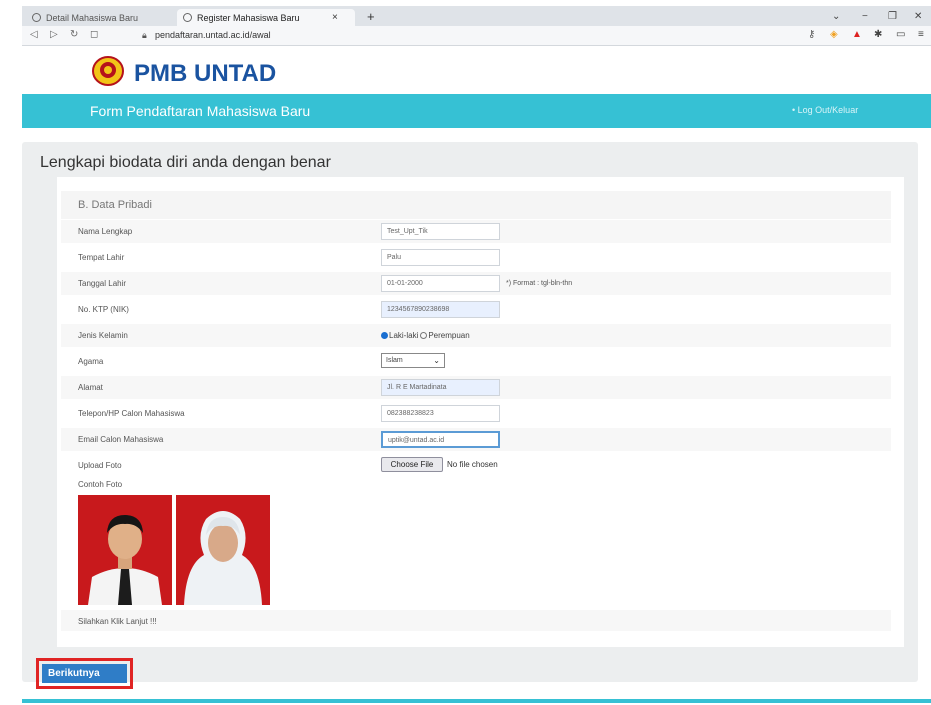 The image size is (931, 705). Describe the element at coordinates (394, 360) in the screenshot. I see `select-value: Islam` at that location.